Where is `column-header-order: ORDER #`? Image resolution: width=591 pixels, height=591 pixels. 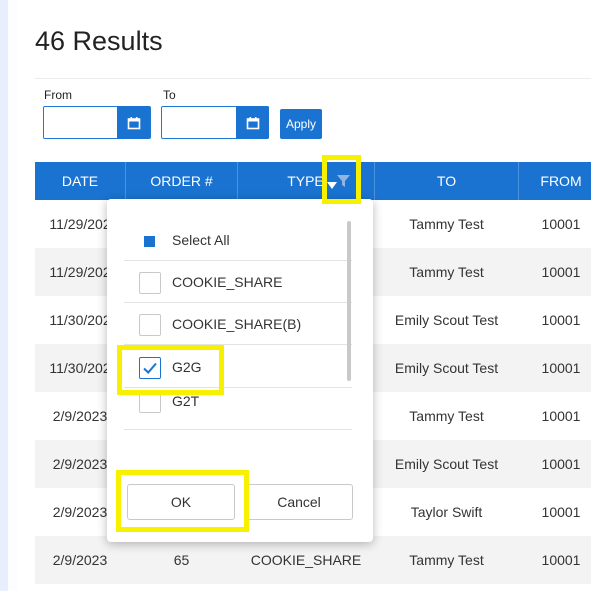 column-header-order: ORDER # is located at coordinates (181, 181).